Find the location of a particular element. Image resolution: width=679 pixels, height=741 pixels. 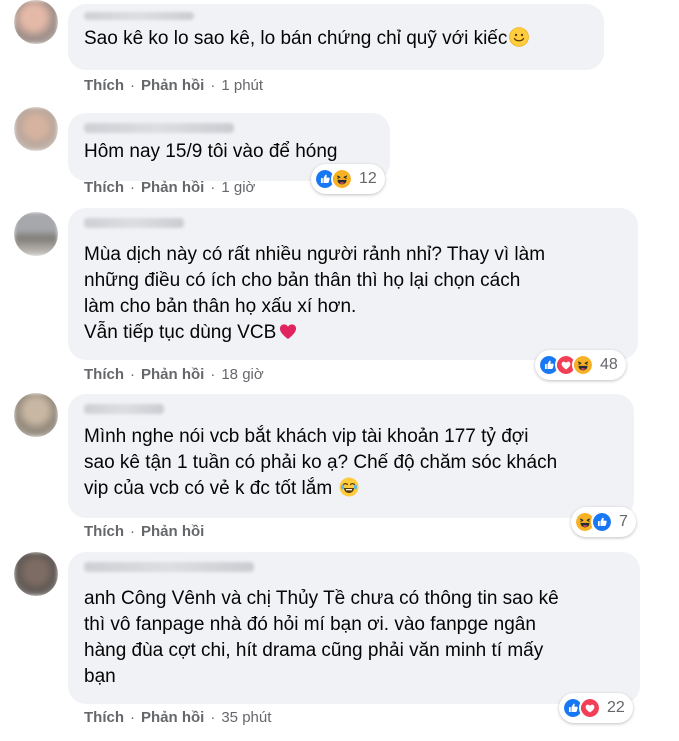

reactions-summary: 7 is located at coordinates (603, 522).